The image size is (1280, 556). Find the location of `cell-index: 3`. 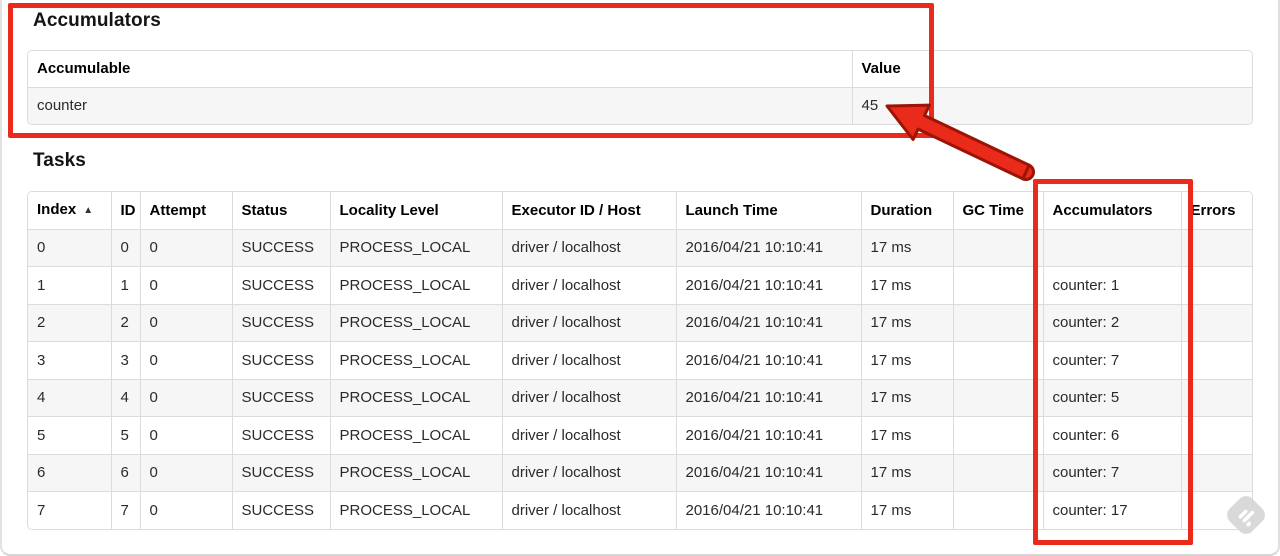

cell-index: 3 is located at coordinates (69, 360).